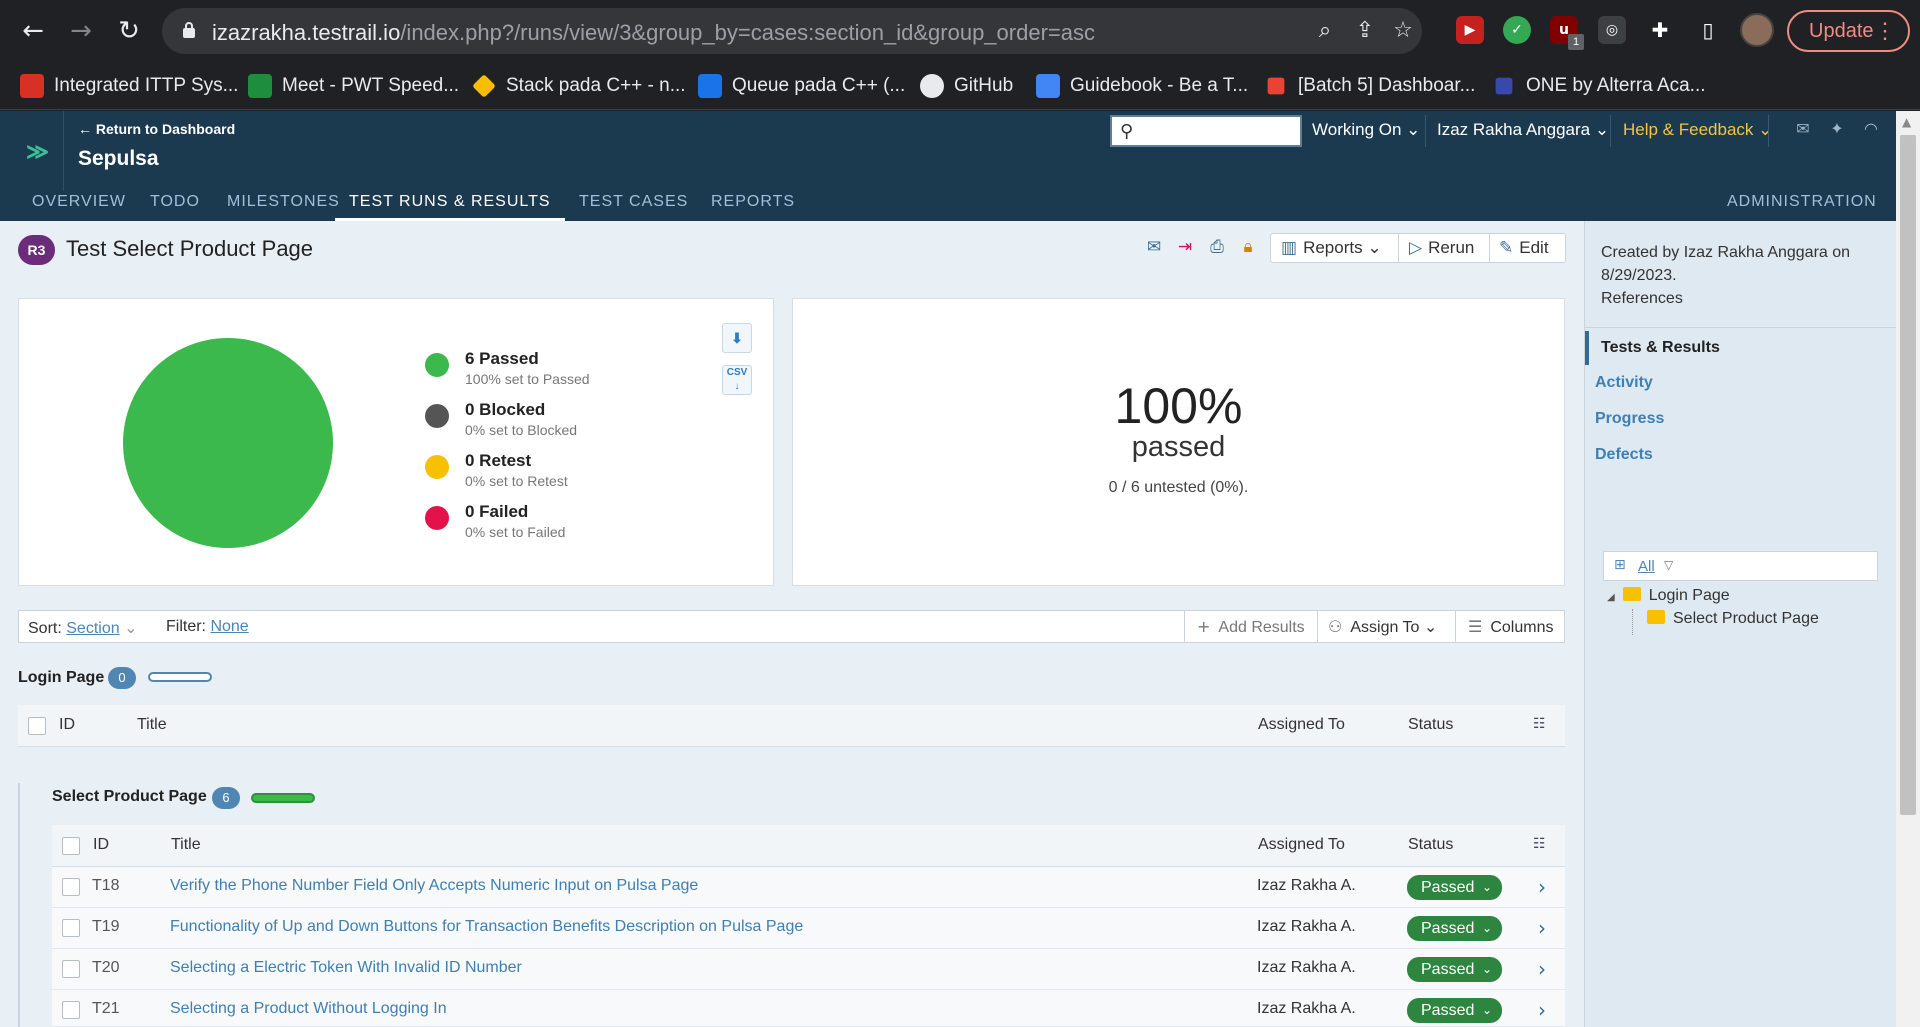 Image resolution: width=1920 pixels, height=1027 pixels. What do you see at coordinates (1386, 626) in the screenshot?
I see `assign-to-button: ⚇ Assign To ⌄` at bounding box center [1386, 626].